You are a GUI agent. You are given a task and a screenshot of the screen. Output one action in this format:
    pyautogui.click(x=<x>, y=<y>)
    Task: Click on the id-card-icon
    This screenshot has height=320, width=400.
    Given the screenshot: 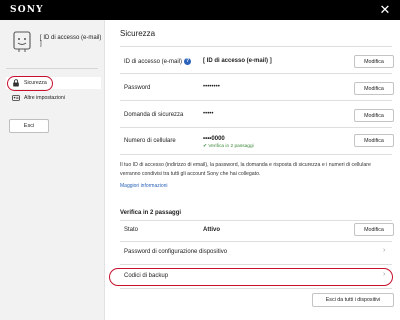 What is the action you would take?
    pyautogui.click(x=16, y=98)
    